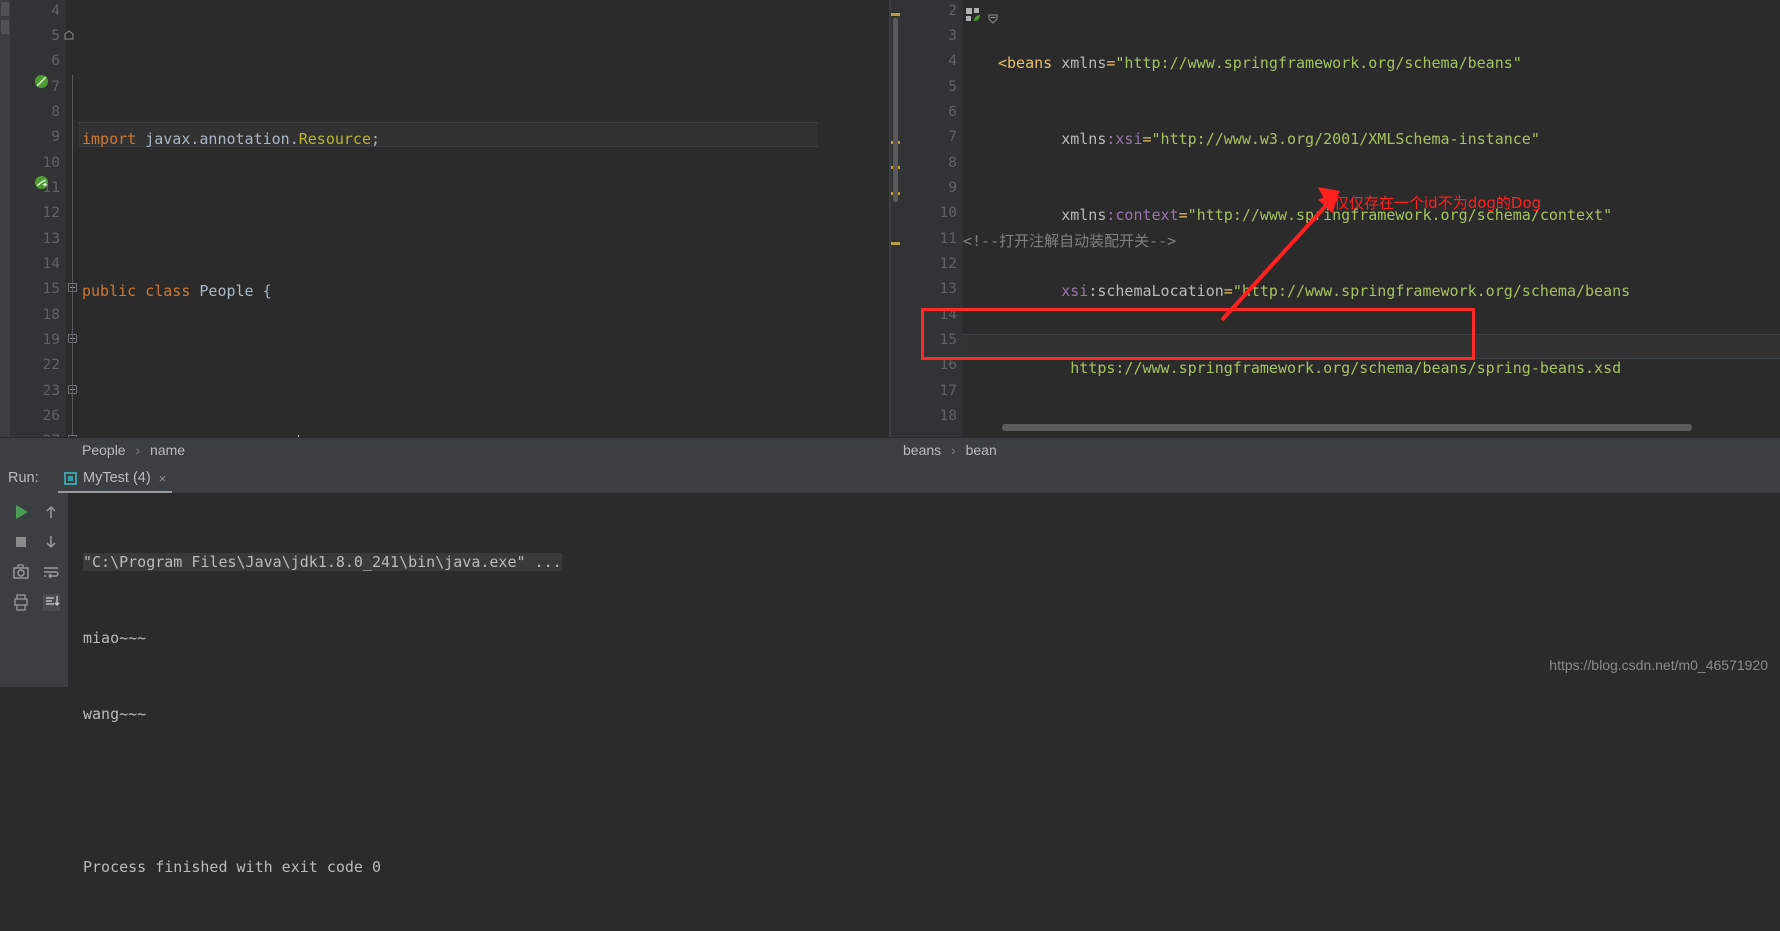 The height and width of the screenshot is (931, 1780). Describe the element at coordinates (890, 478) in the screenshot. I see `run-tool-window-header: Run: MyTest (4) ×` at that location.